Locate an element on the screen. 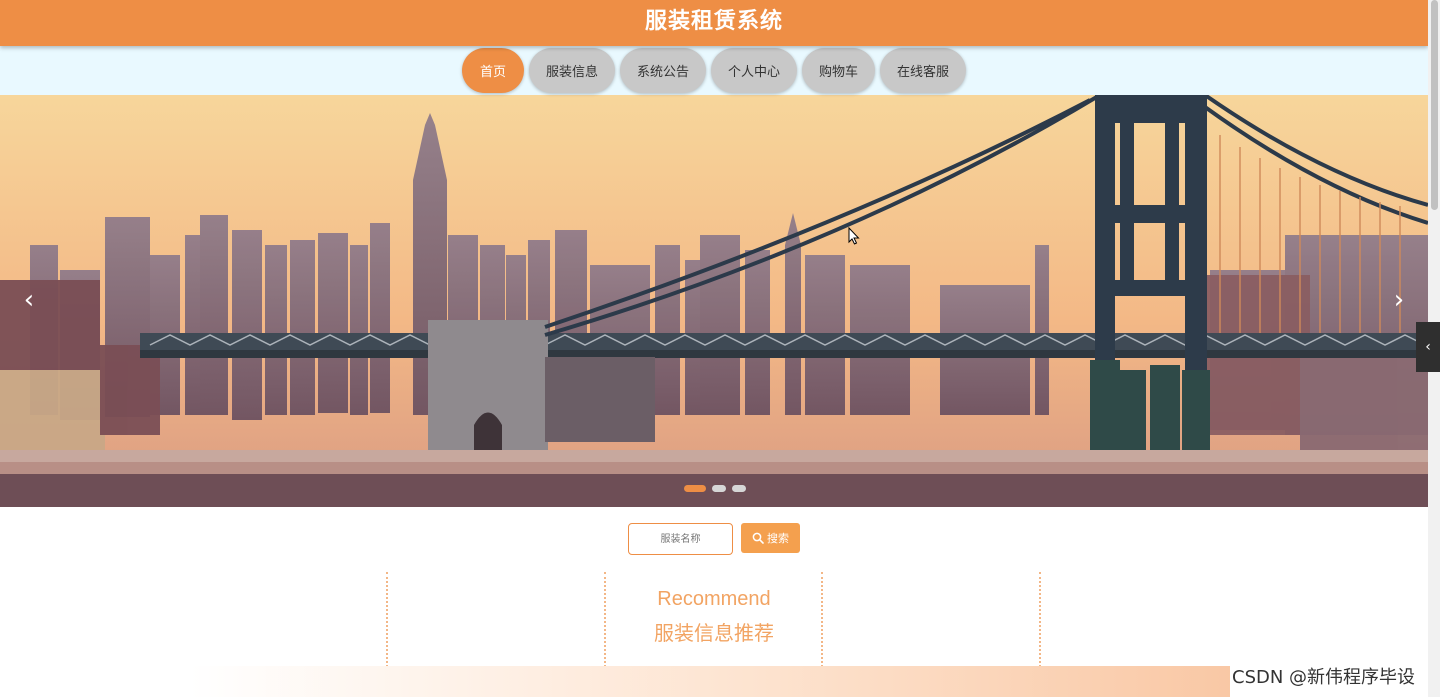 This screenshot has width=1440, height=697. nav-list: 首页 服装信息 系统公告 个人中心 购物车 在线客服 is located at coordinates (714, 70).